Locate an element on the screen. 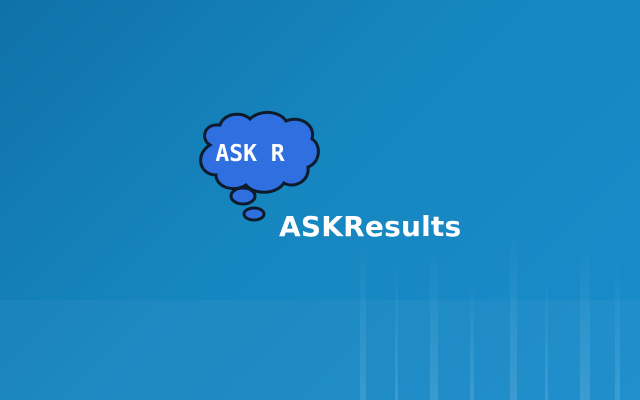  ask-r-logo: ASK R is located at coordinates (257, 165).